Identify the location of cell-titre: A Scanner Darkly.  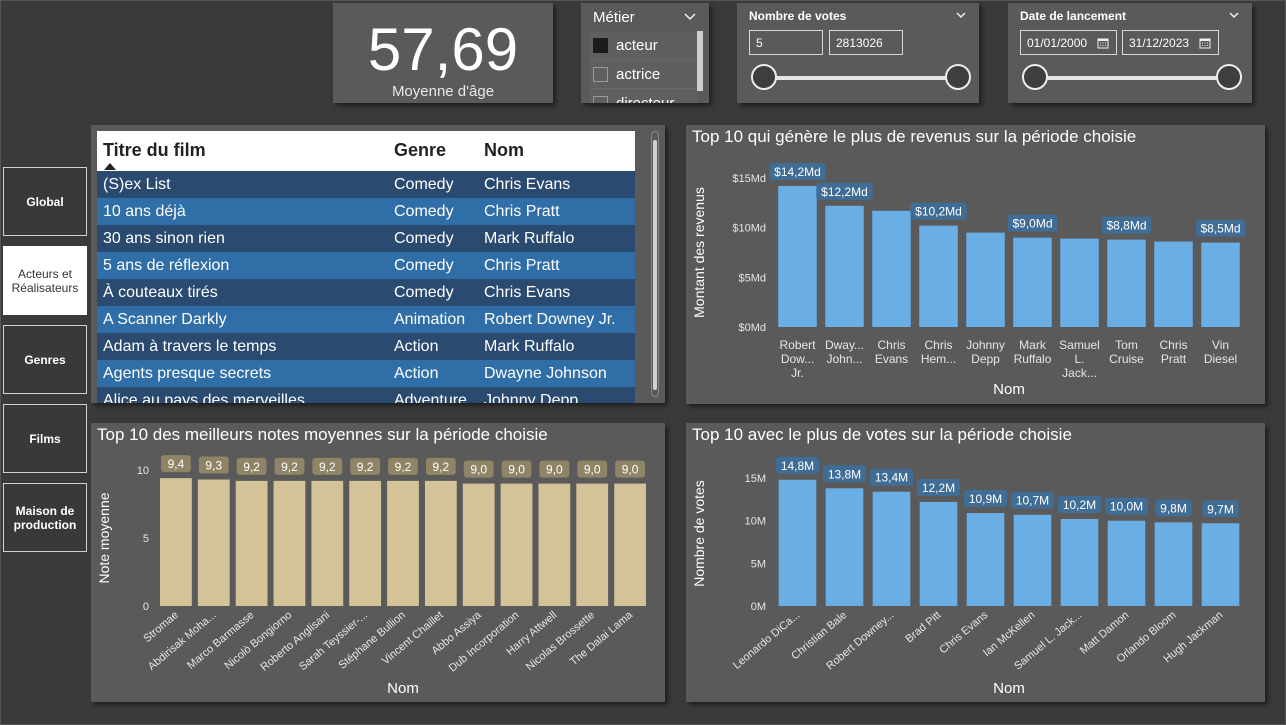
(165, 319).